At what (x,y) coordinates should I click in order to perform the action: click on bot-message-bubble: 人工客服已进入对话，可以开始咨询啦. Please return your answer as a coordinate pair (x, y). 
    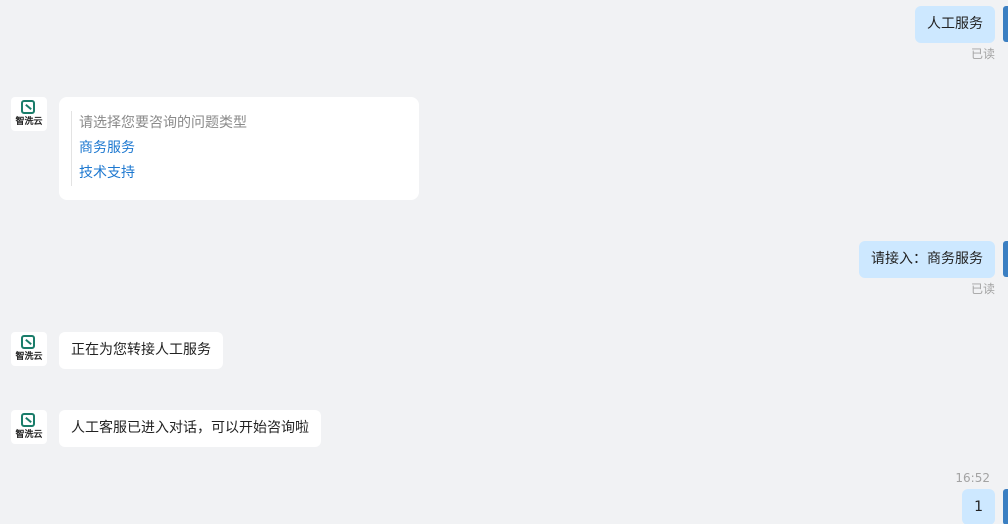
    Looking at the image, I should click on (190, 428).